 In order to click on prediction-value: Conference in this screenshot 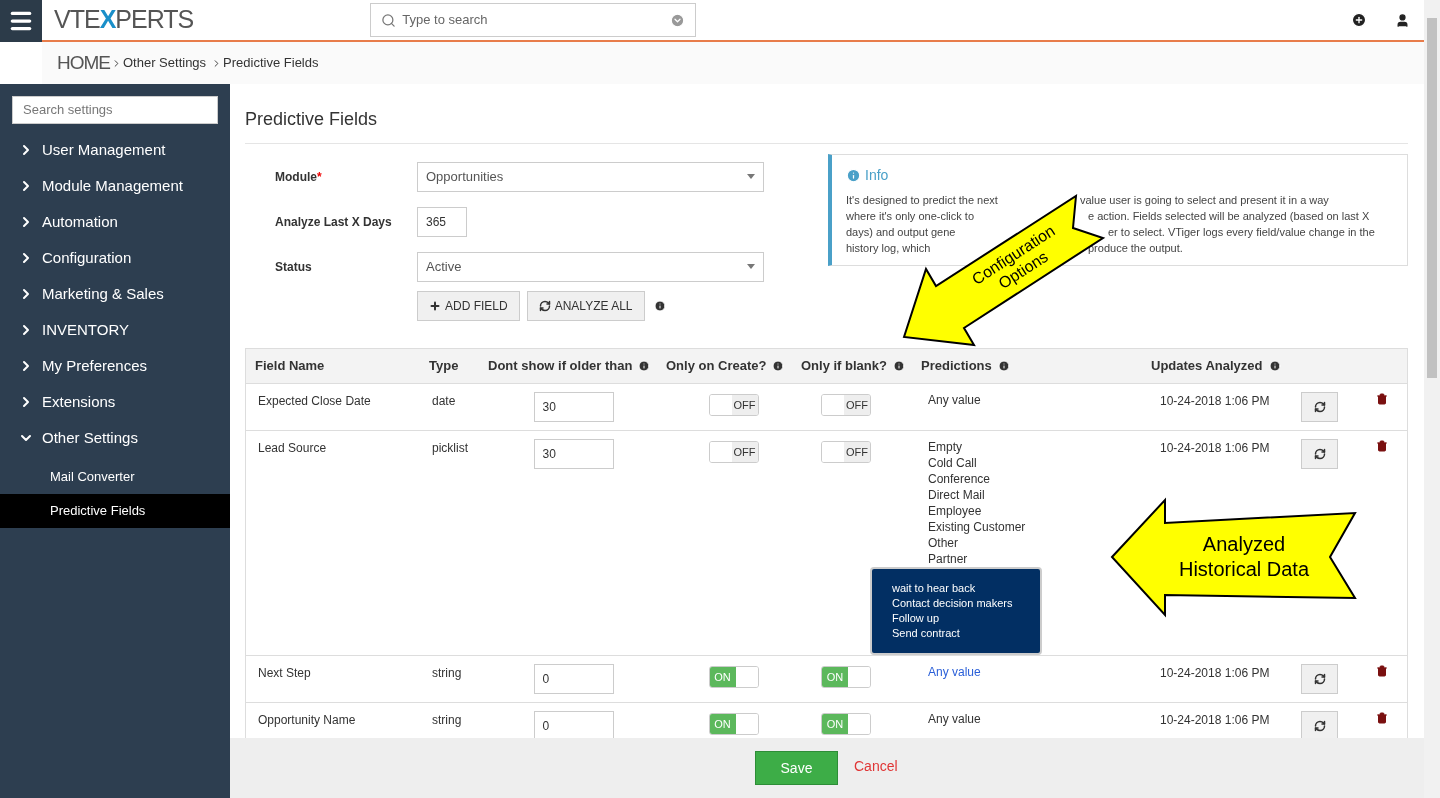, I will do `click(960, 479)`.